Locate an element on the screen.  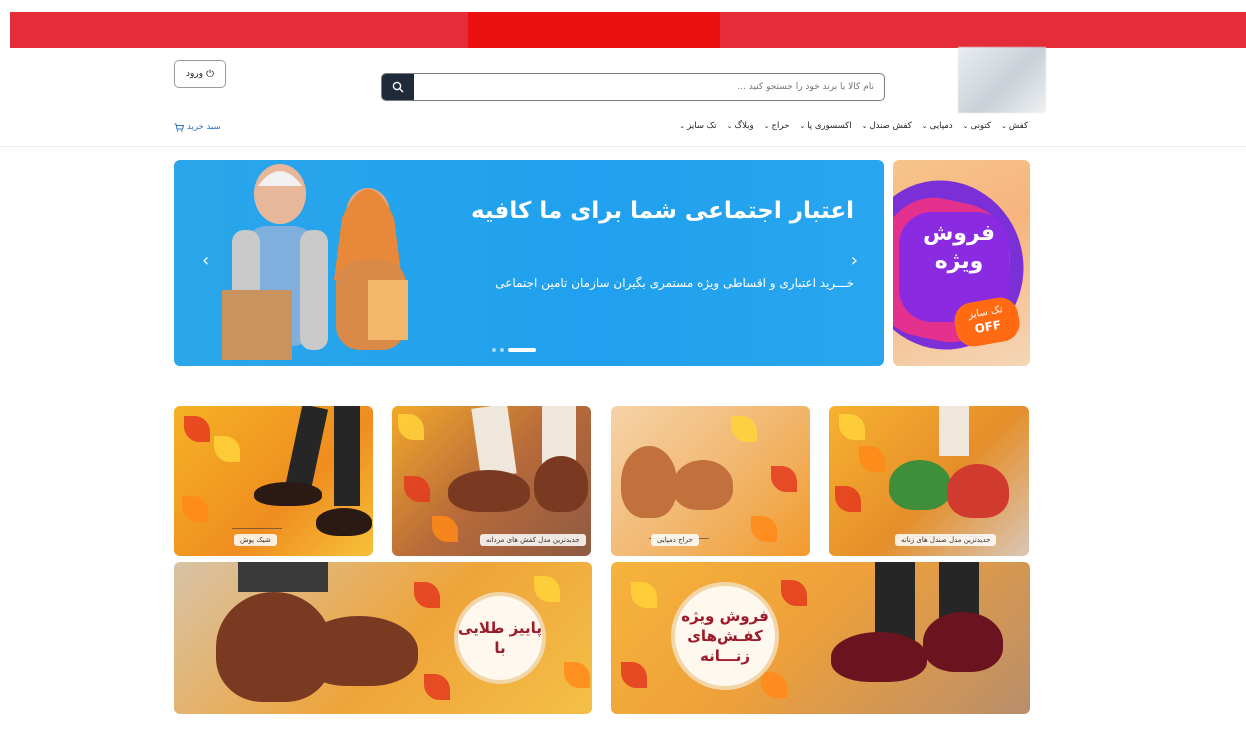
search-button is located at coordinates (398, 87).